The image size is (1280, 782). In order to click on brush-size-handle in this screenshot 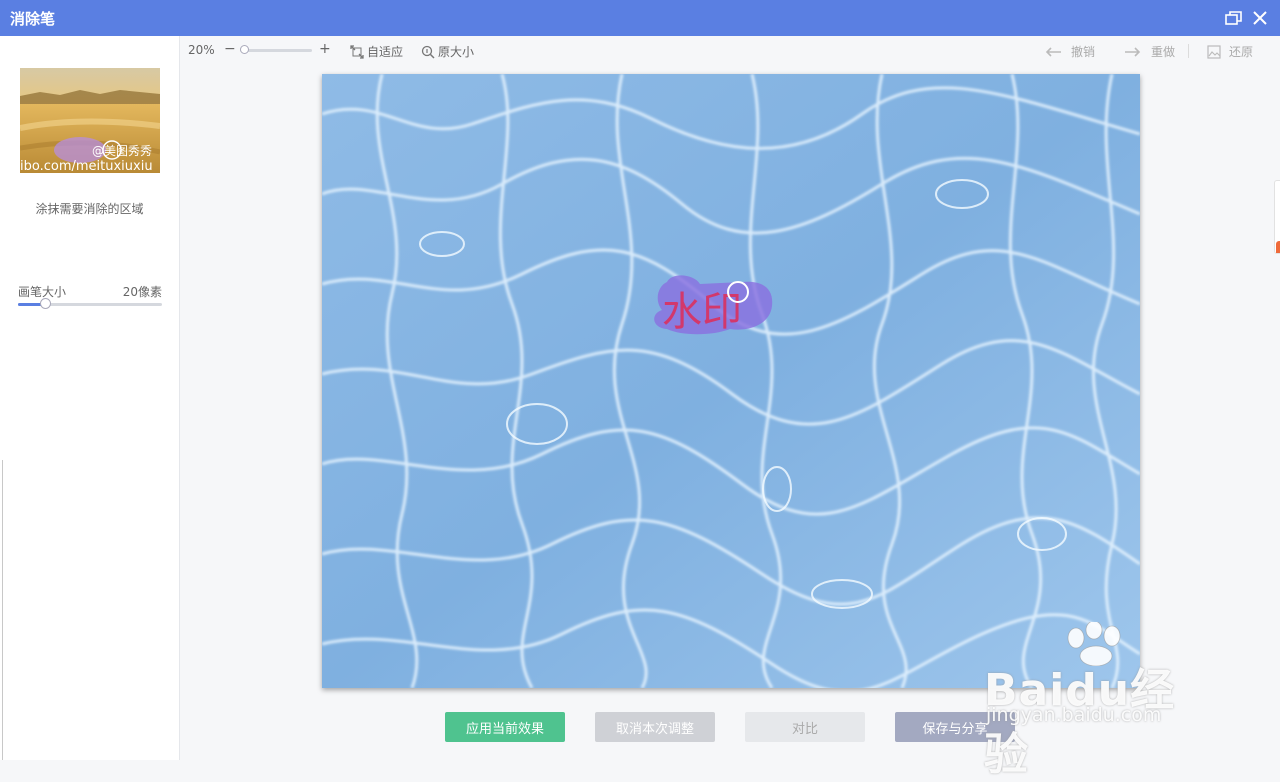, I will do `click(46, 303)`.